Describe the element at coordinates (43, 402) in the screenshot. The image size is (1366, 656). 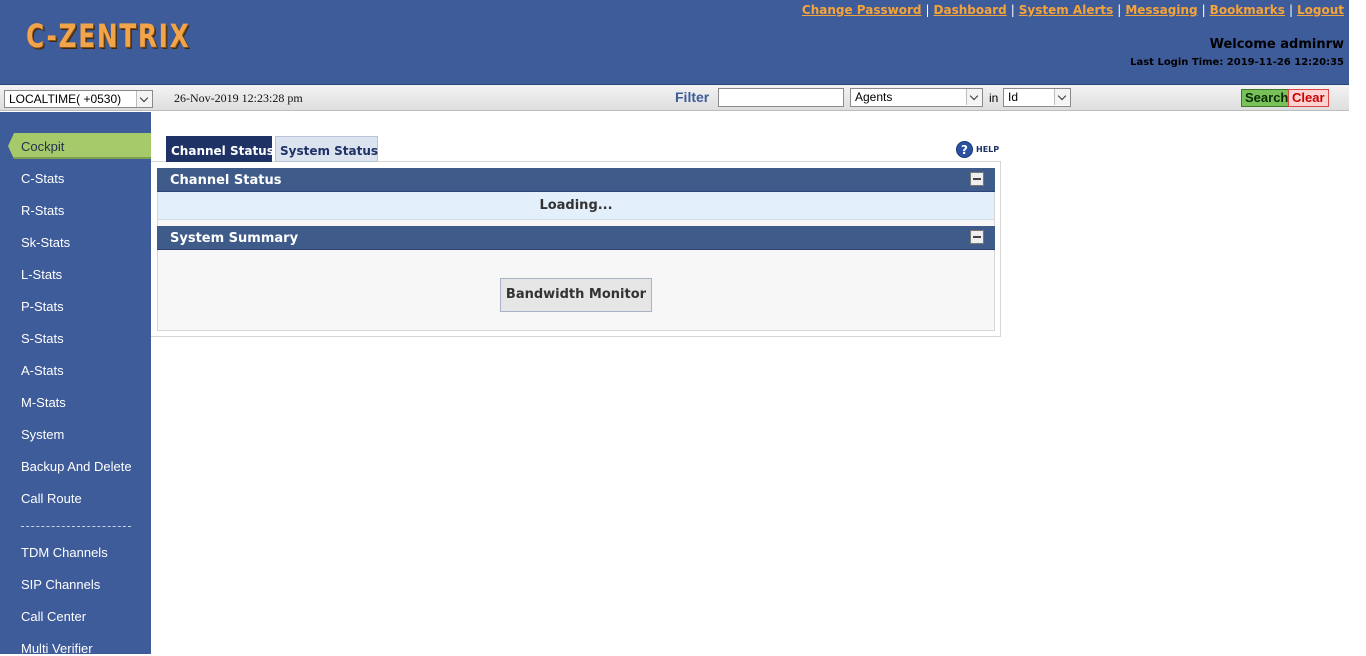
I see `sidebar-item-m-stats: M-Stats` at that location.